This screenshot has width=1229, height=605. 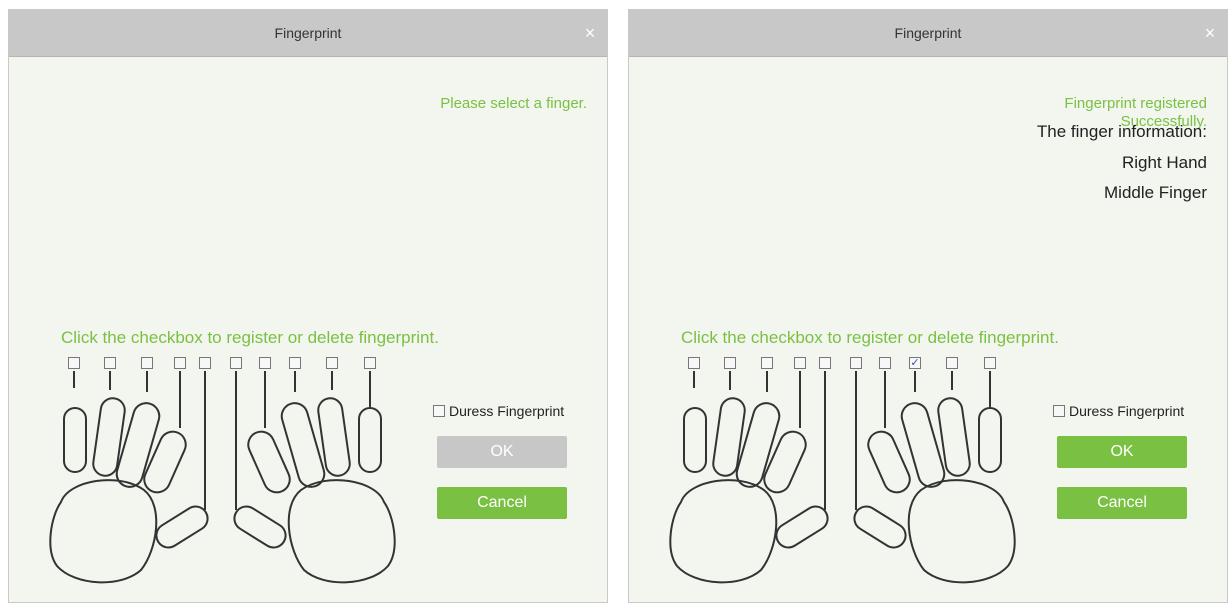 I want to click on finger-checkbox-right-middle: ✓, so click(x=915, y=363).